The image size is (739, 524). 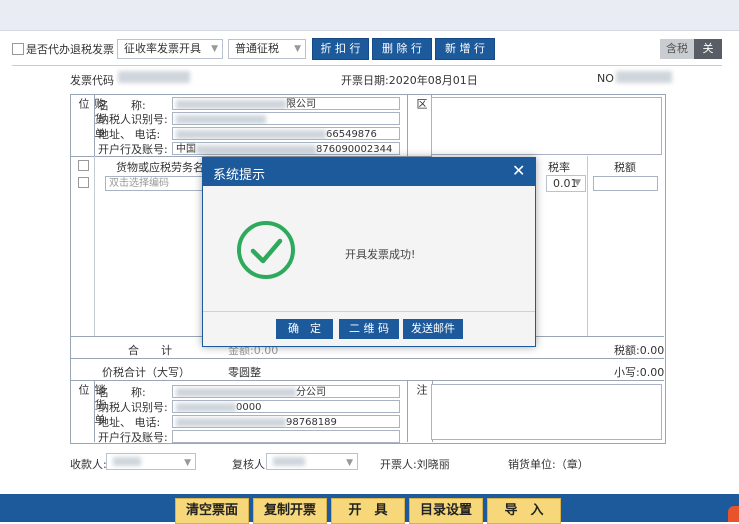 What do you see at coordinates (433, 329) in the screenshot?
I see `send-email-button: 发送邮件` at bounding box center [433, 329].